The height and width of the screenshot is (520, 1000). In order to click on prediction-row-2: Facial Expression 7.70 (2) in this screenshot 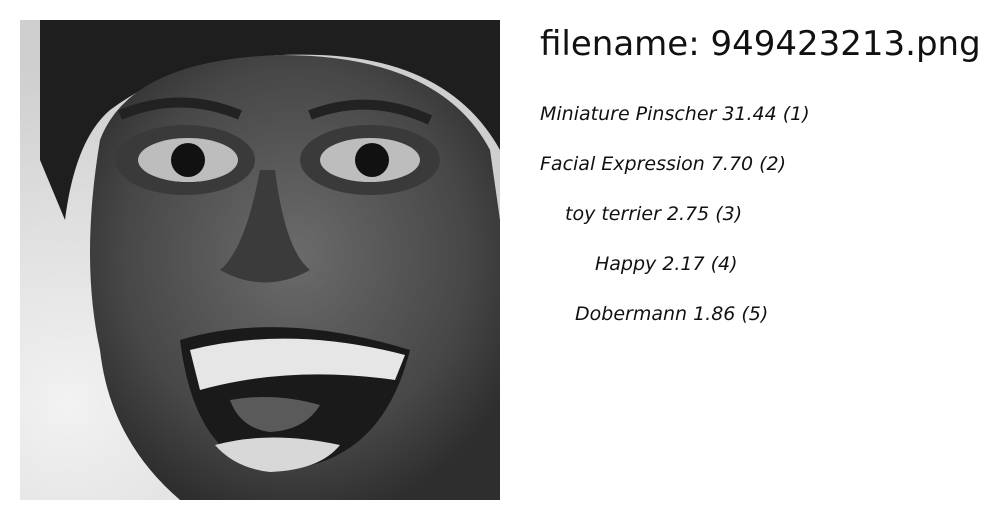, I will do `click(663, 164)`.